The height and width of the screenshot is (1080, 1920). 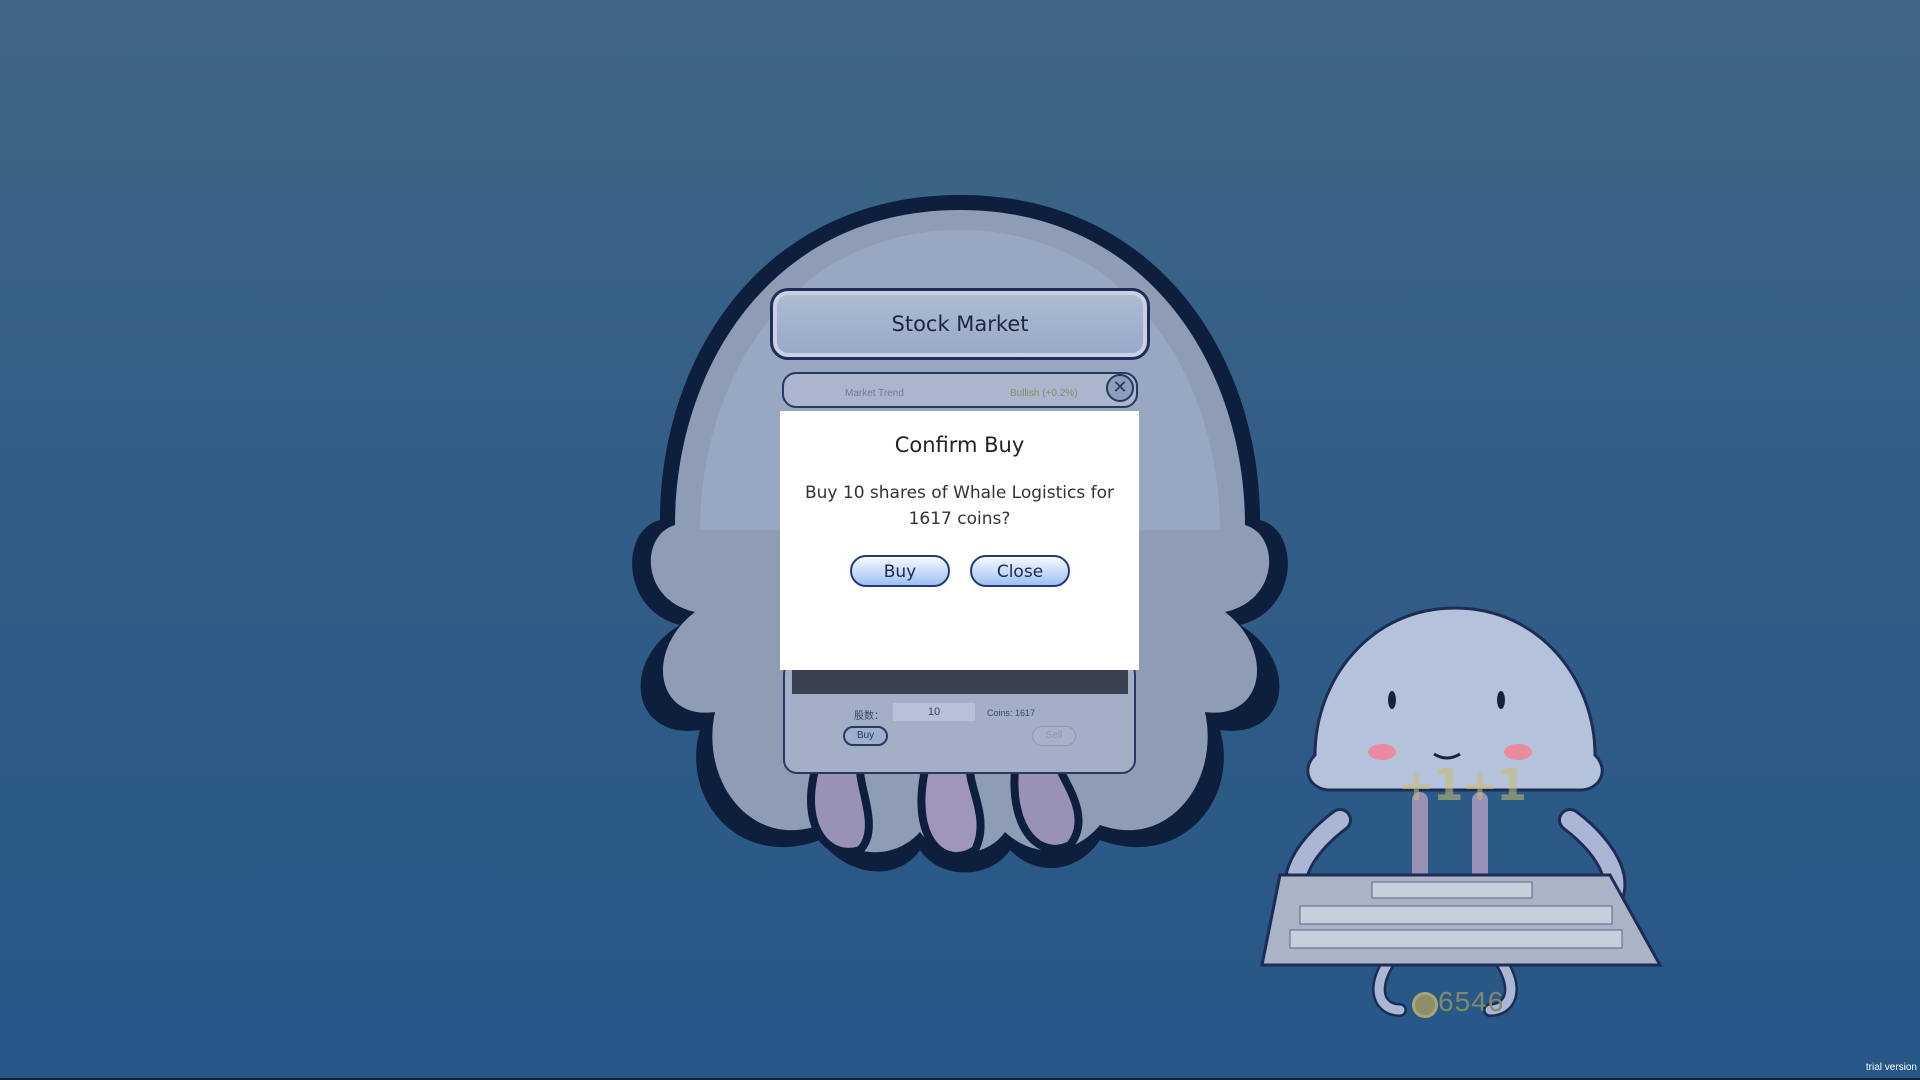 What do you see at coordinates (1011, 713) in the screenshot?
I see `coins-label: Coins: 1617` at bounding box center [1011, 713].